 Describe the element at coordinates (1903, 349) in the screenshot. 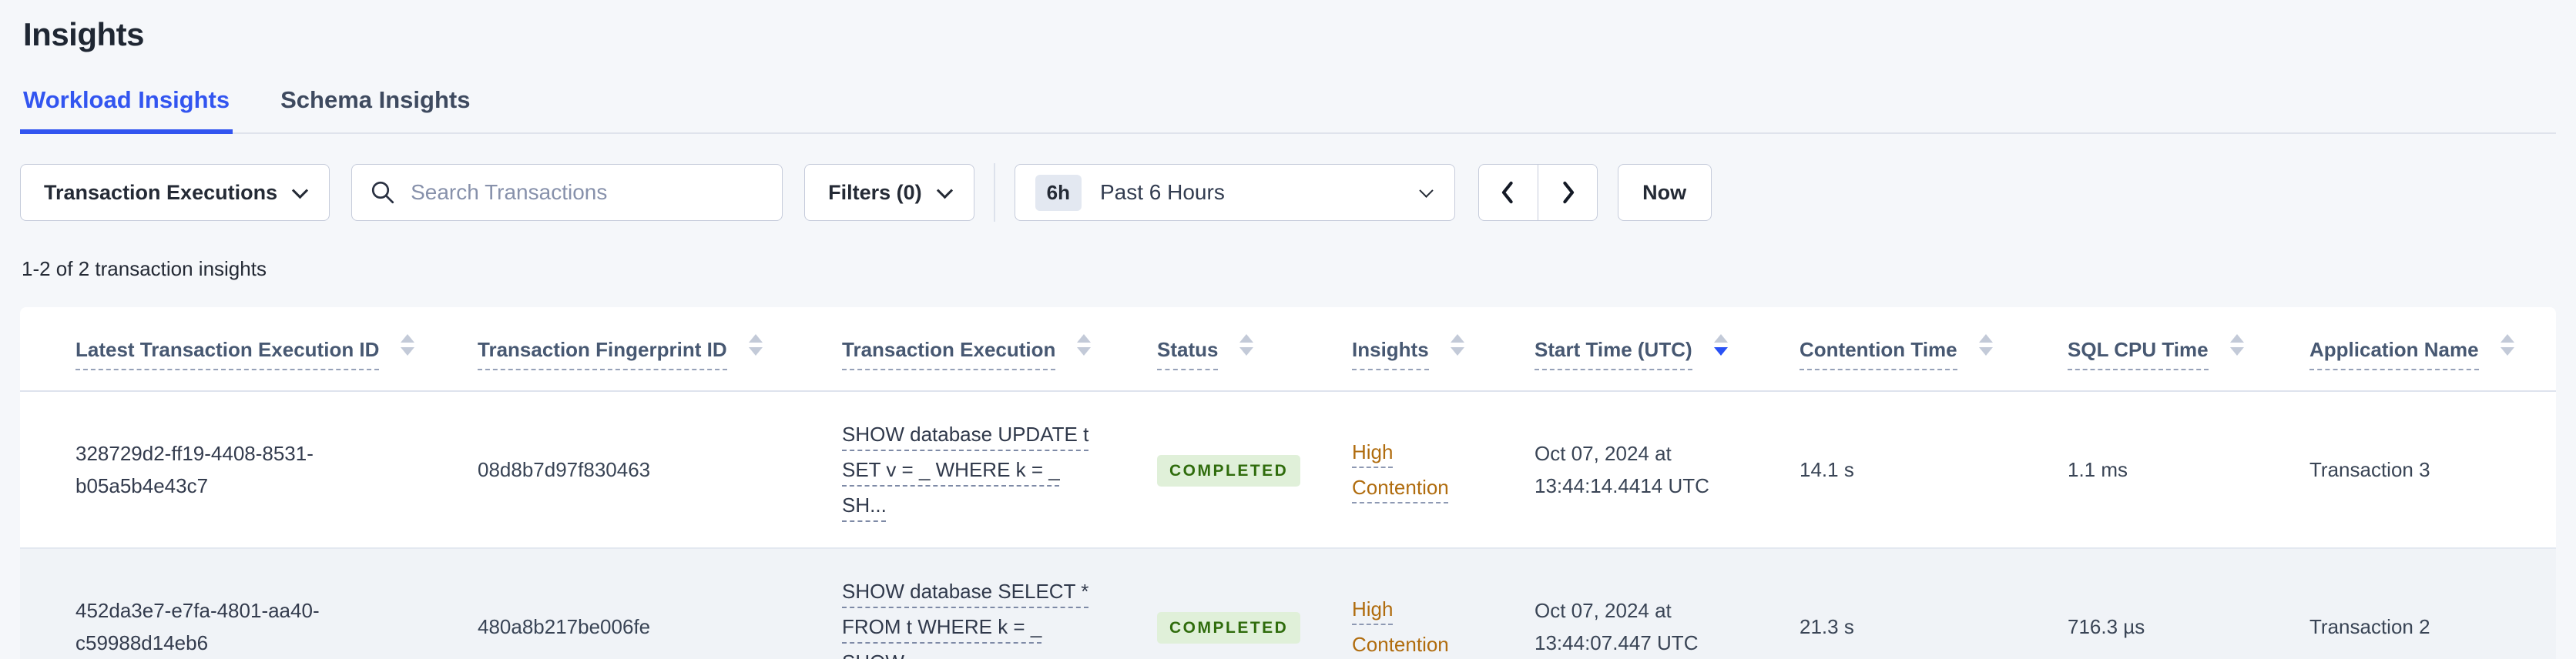

I see `column-header-contention-time: Contention Time` at that location.